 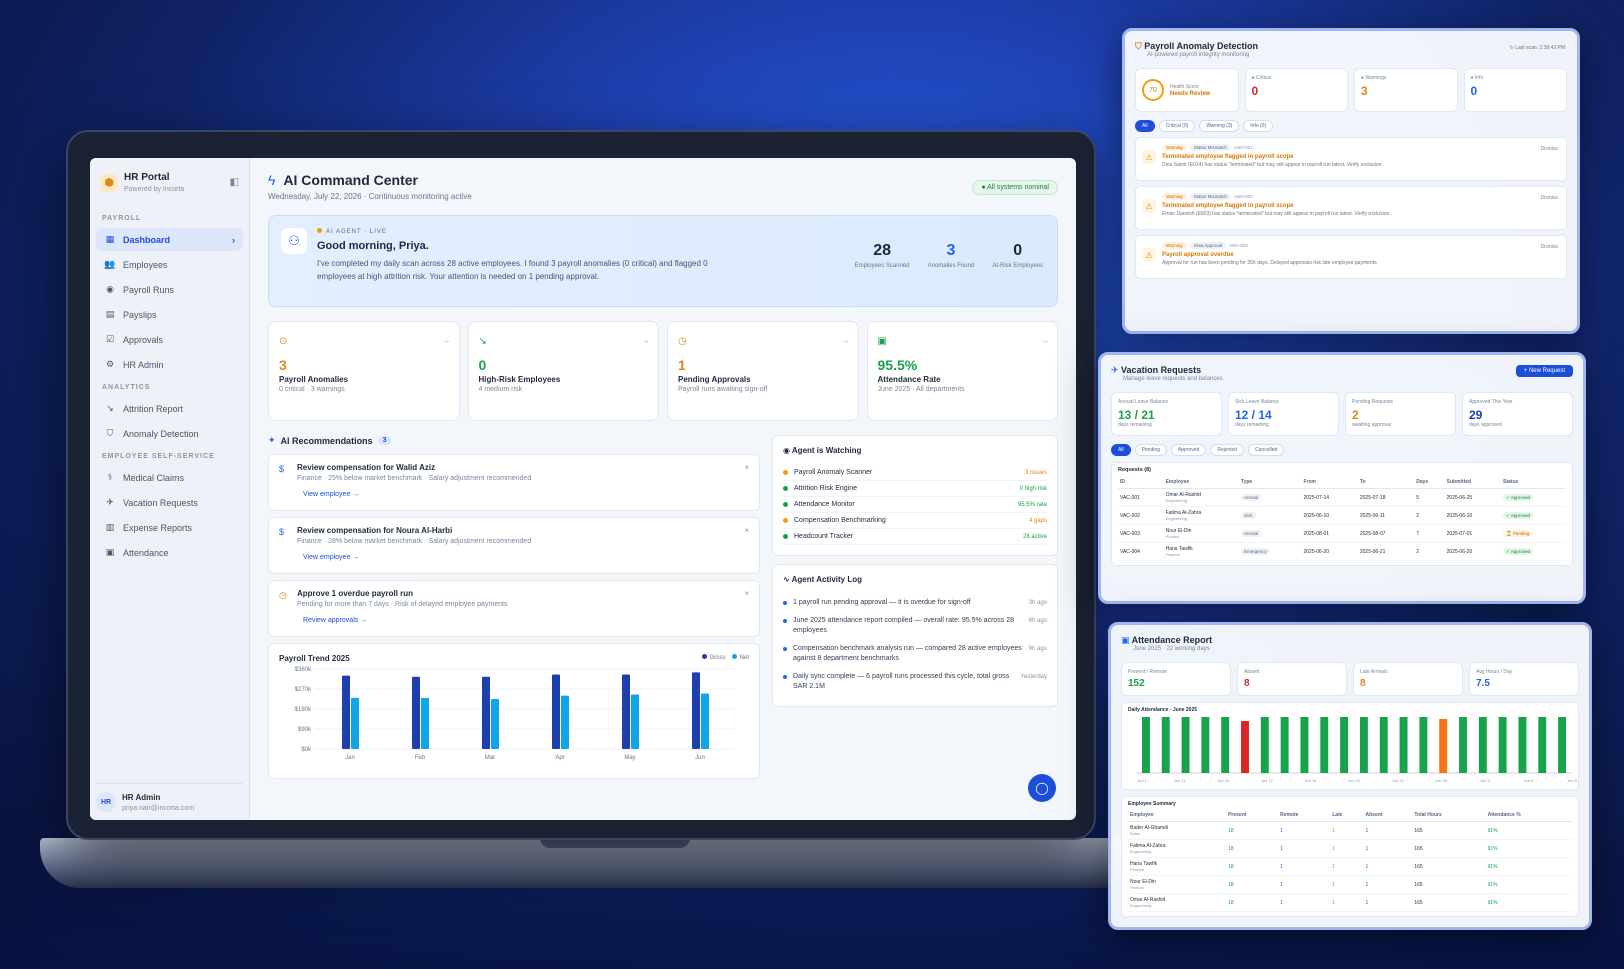 I want to click on filter-info: Info (0), so click(x=1258, y=126).